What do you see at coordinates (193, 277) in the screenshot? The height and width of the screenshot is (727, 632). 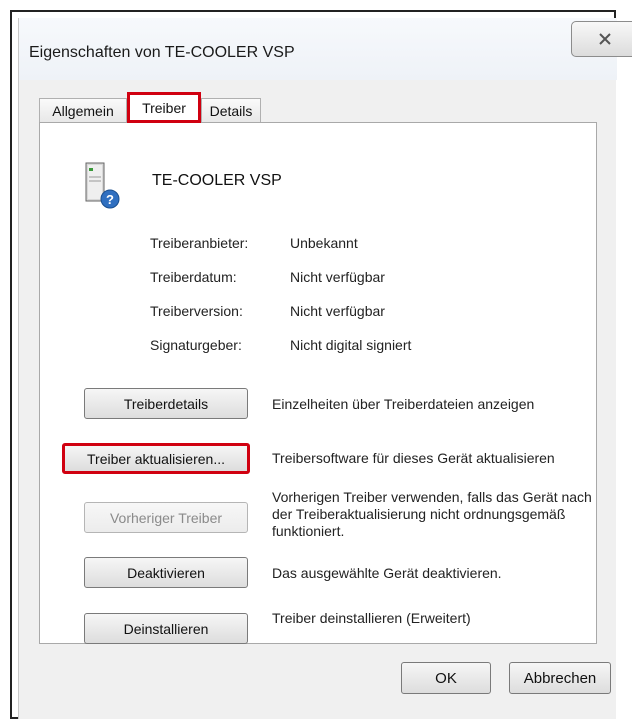 I see `driver-date-label: Treiberdatum:` at bounding box center [193, 277].